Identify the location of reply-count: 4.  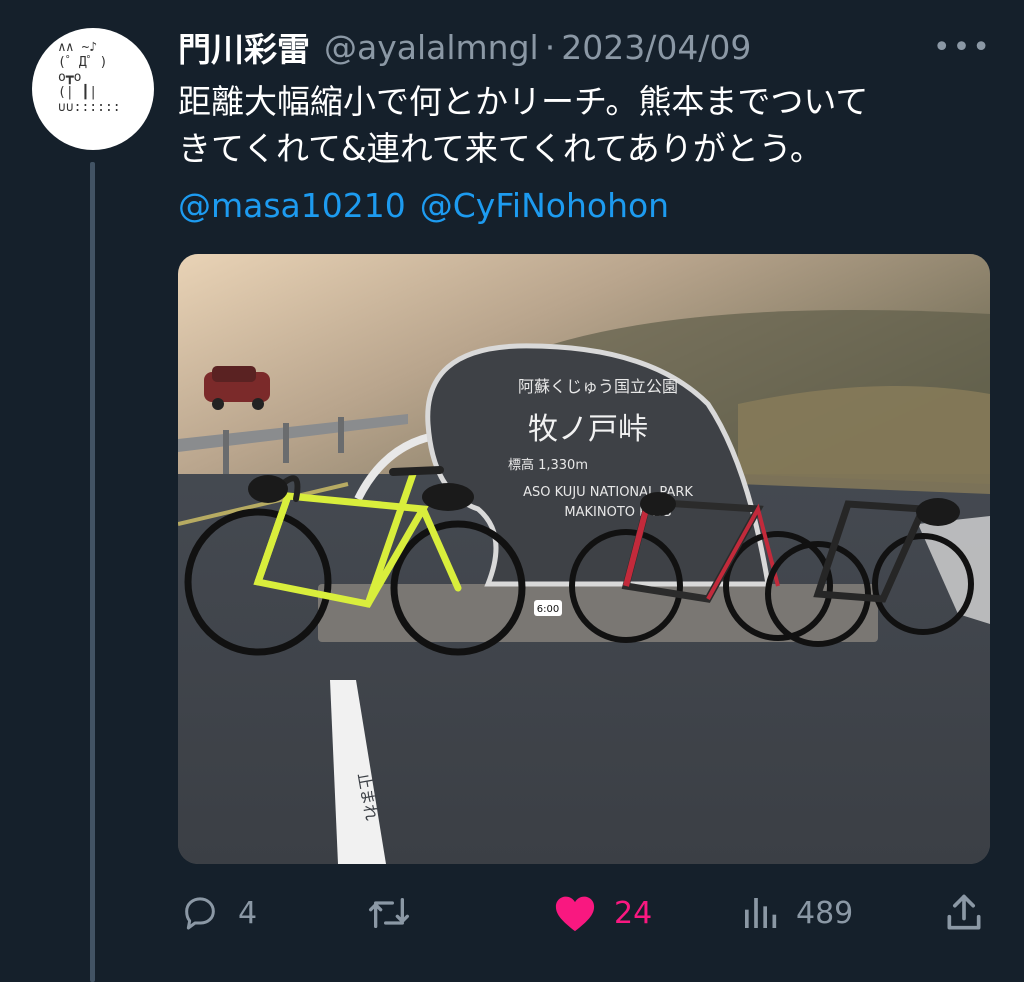
(248, 913).